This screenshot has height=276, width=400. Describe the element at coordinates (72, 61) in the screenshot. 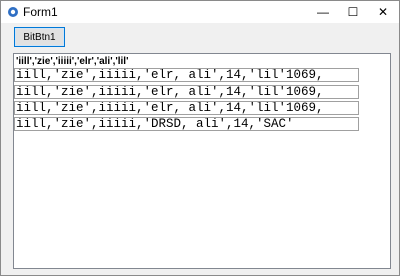

I see `list-header: 'iill','zie','iiiii','elr','ali','lil'` at that location.